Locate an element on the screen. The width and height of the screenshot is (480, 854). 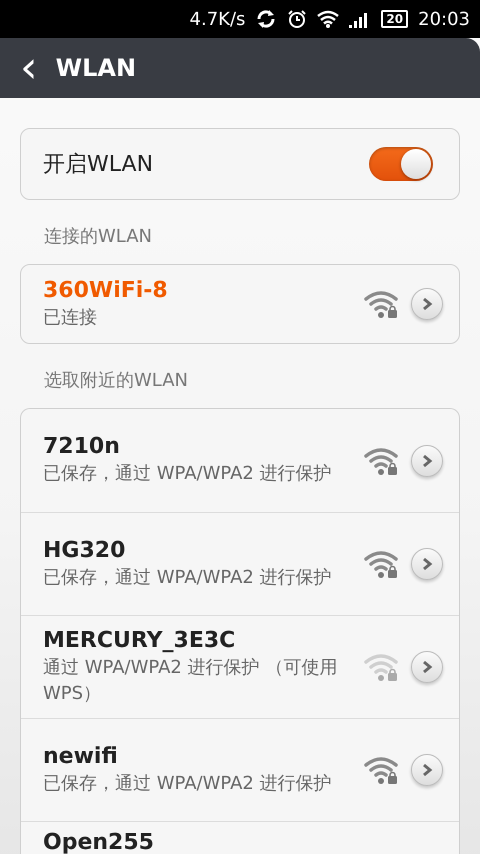
network-speed: 4.7K/s is located at coordinates (218, 19).